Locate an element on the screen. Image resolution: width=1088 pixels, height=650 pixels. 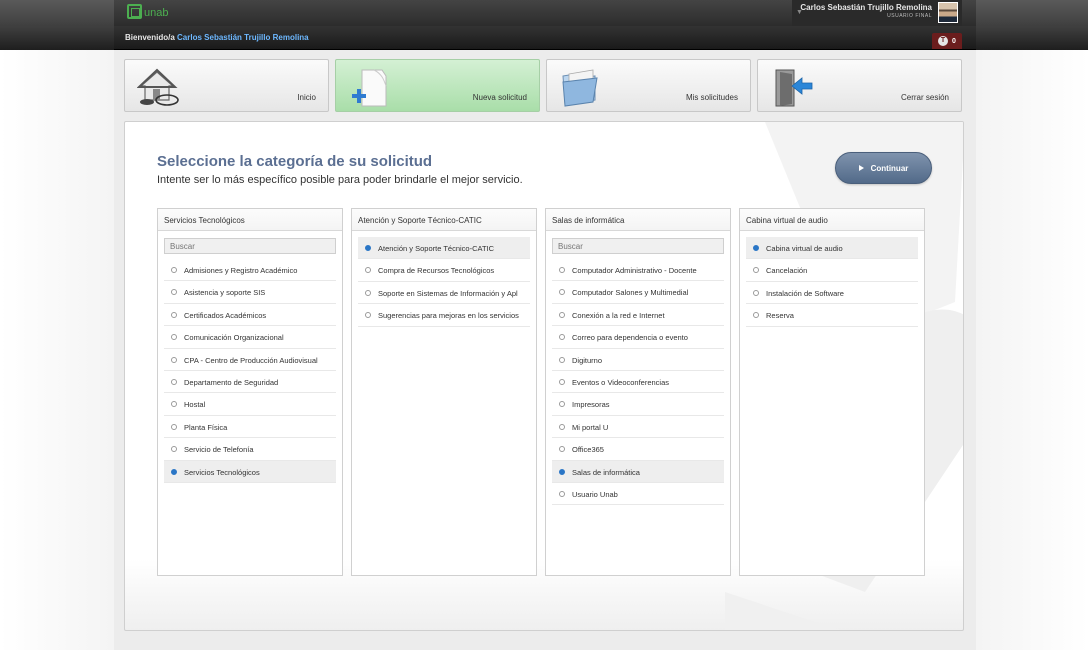
list-item-selected: Servicios Tecnológicos is located at coordinates (250, 471).